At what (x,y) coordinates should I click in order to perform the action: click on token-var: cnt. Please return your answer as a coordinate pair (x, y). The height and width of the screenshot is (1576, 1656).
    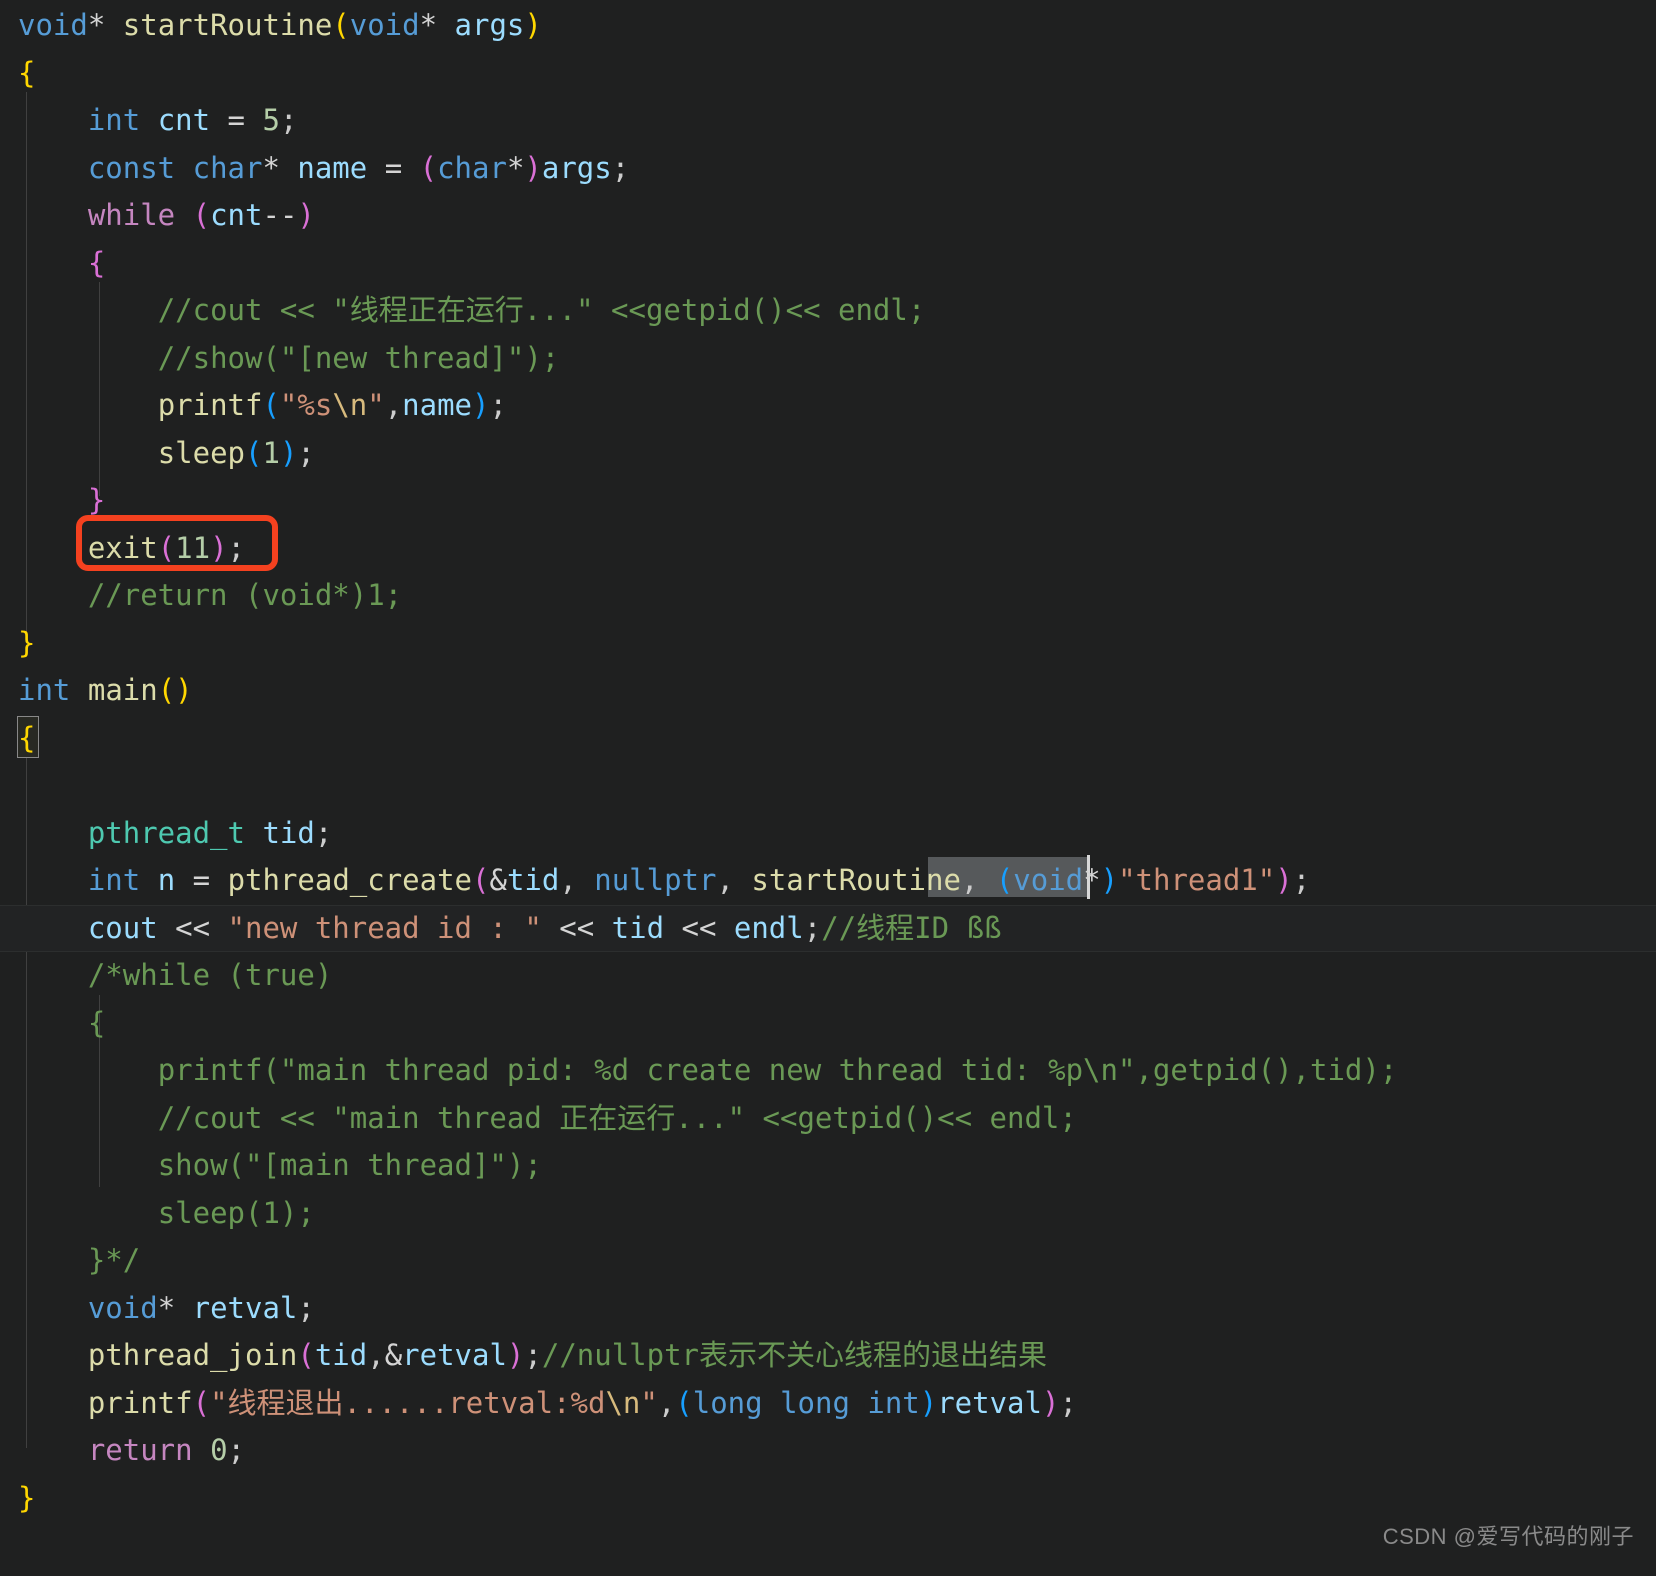
    Looking at the image, I should click on (184, 120).